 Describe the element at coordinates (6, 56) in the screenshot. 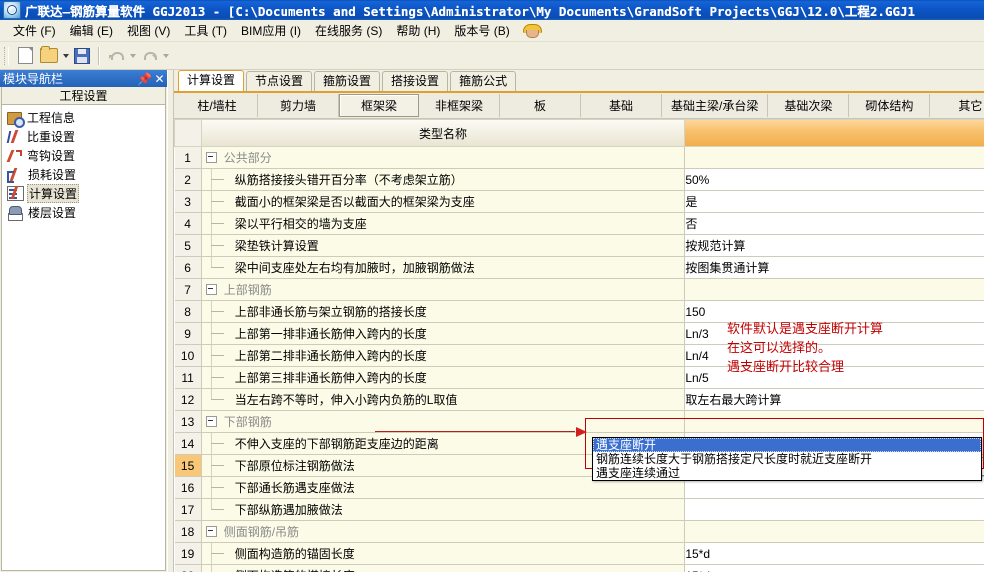

I see `toolbar-grip` at that location.